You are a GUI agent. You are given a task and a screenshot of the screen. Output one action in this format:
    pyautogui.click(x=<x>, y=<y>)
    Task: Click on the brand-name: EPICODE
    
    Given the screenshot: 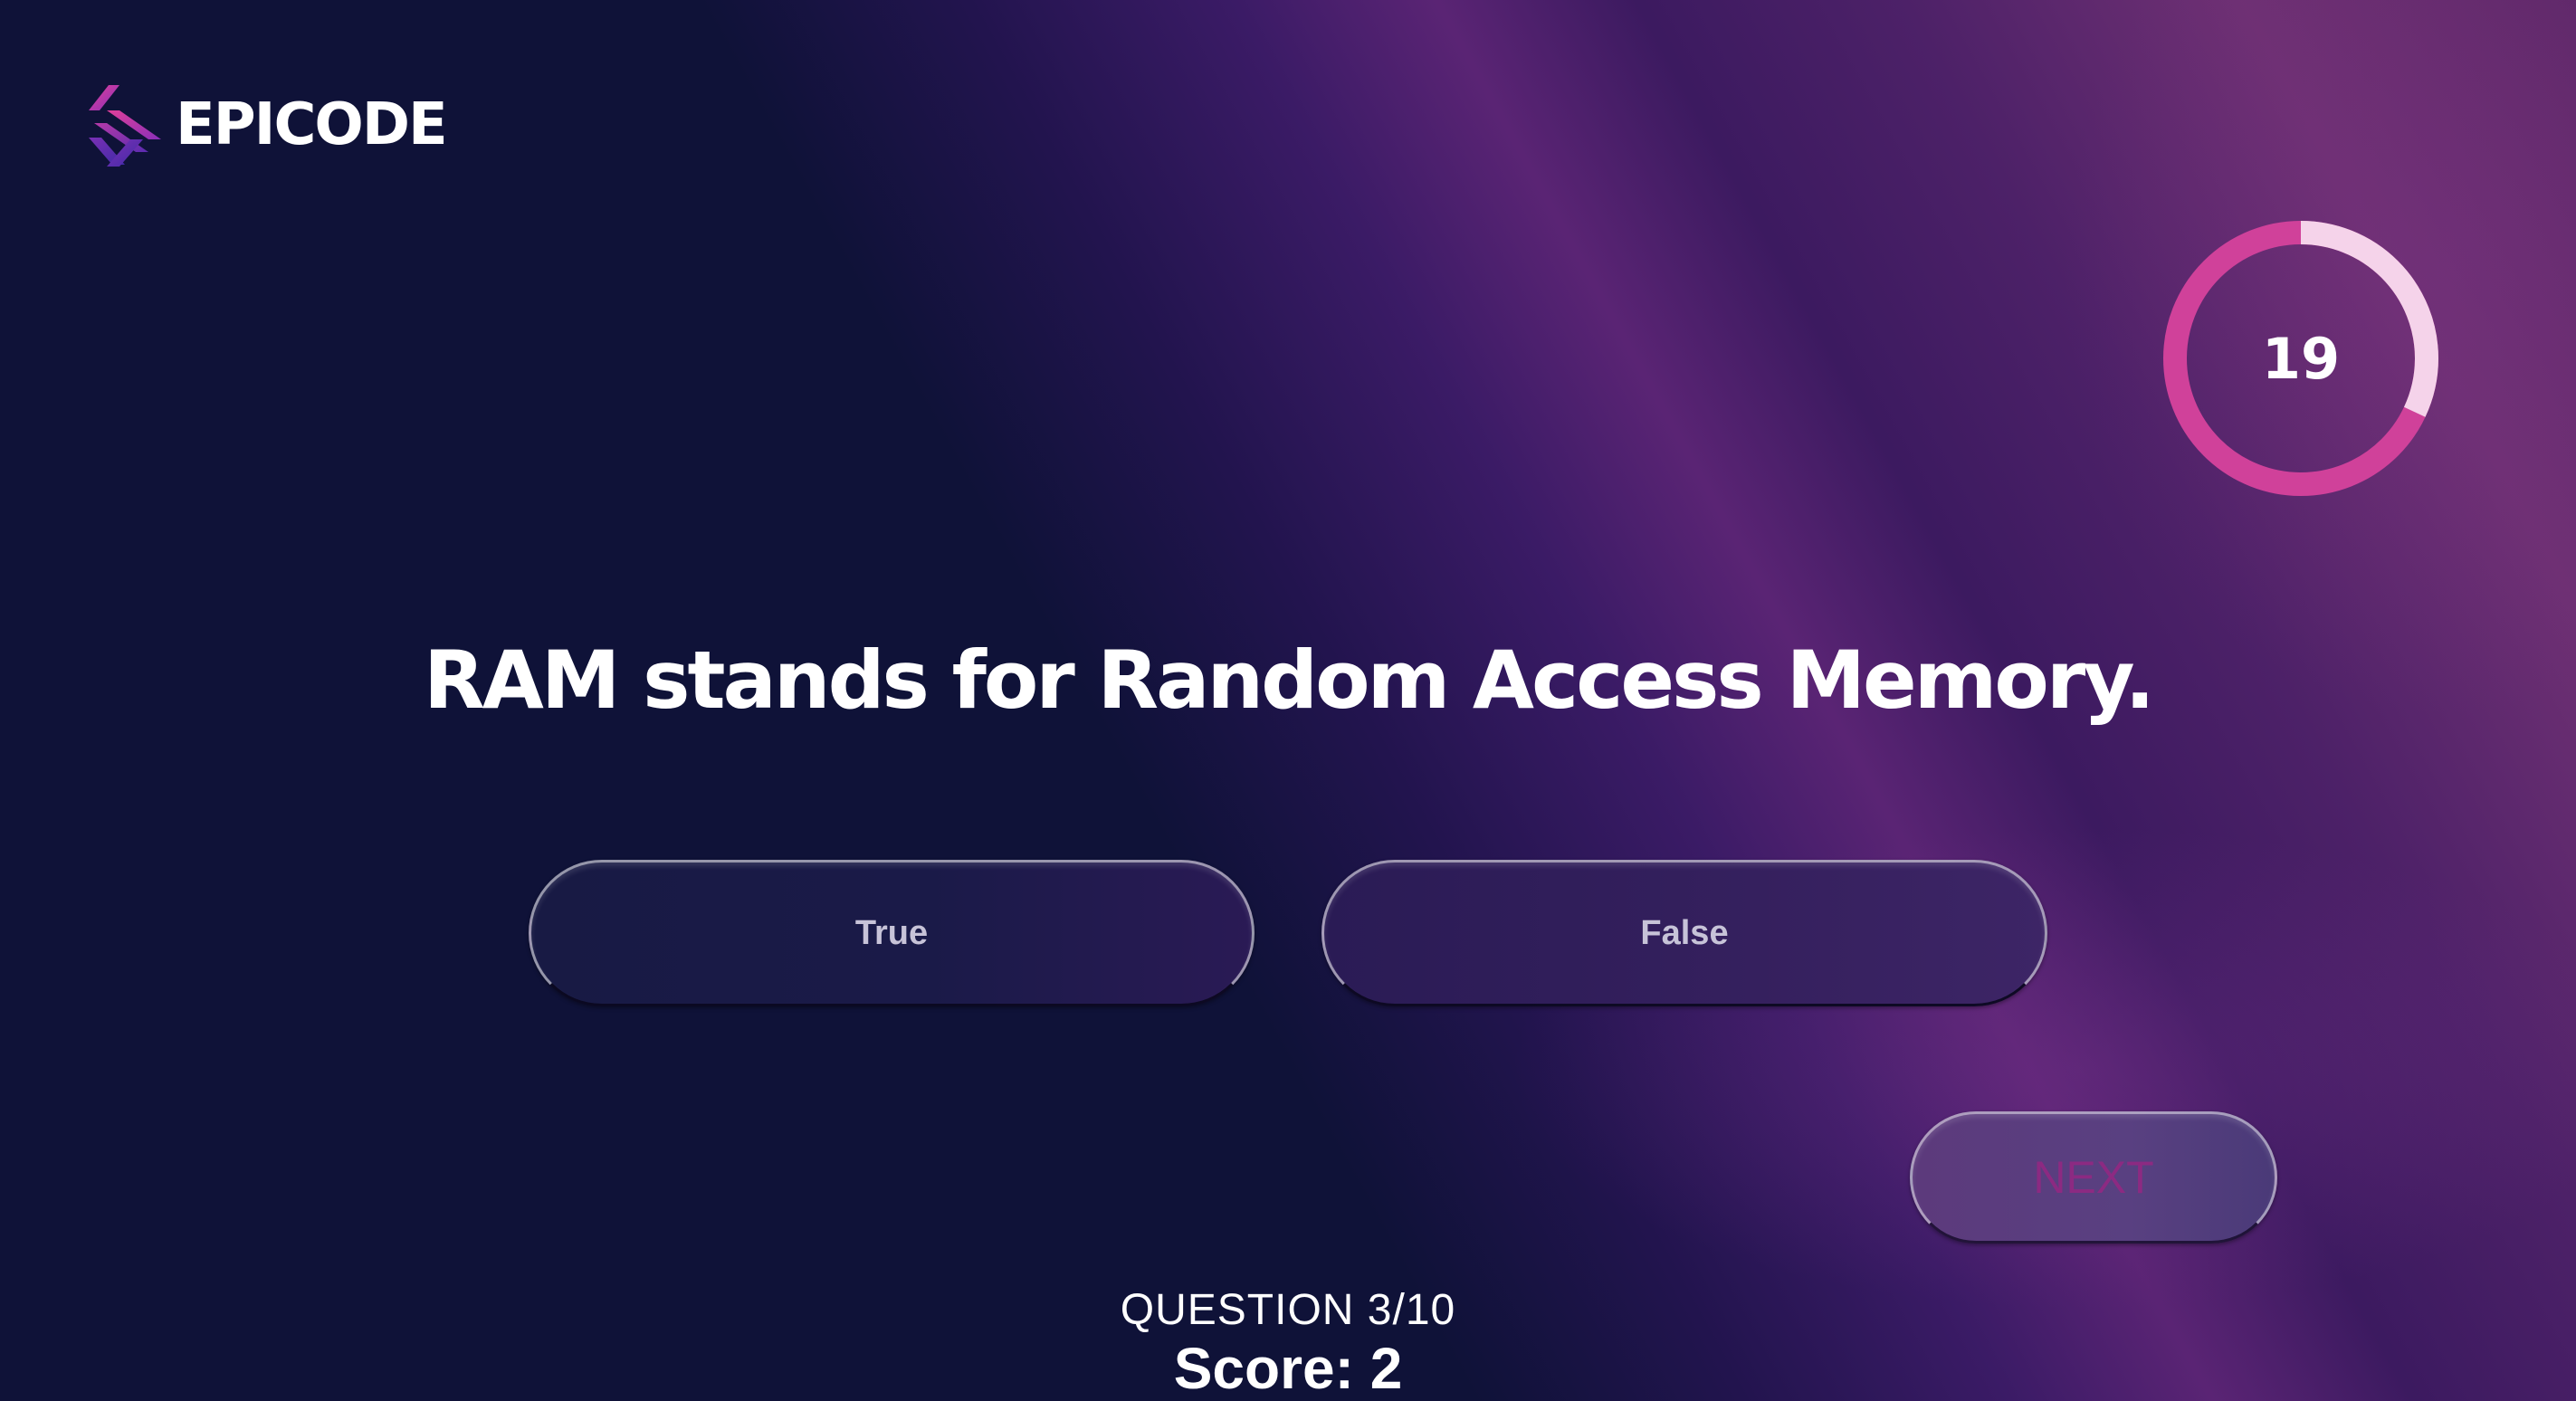 What is the action you would take?
    pyautogui.click(x=312, y=124)
    